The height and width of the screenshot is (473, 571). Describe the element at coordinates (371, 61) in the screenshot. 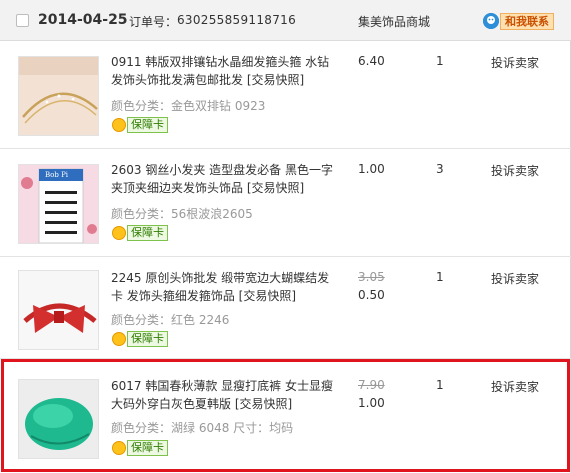

I see `unit-price: 6.40` at that location.